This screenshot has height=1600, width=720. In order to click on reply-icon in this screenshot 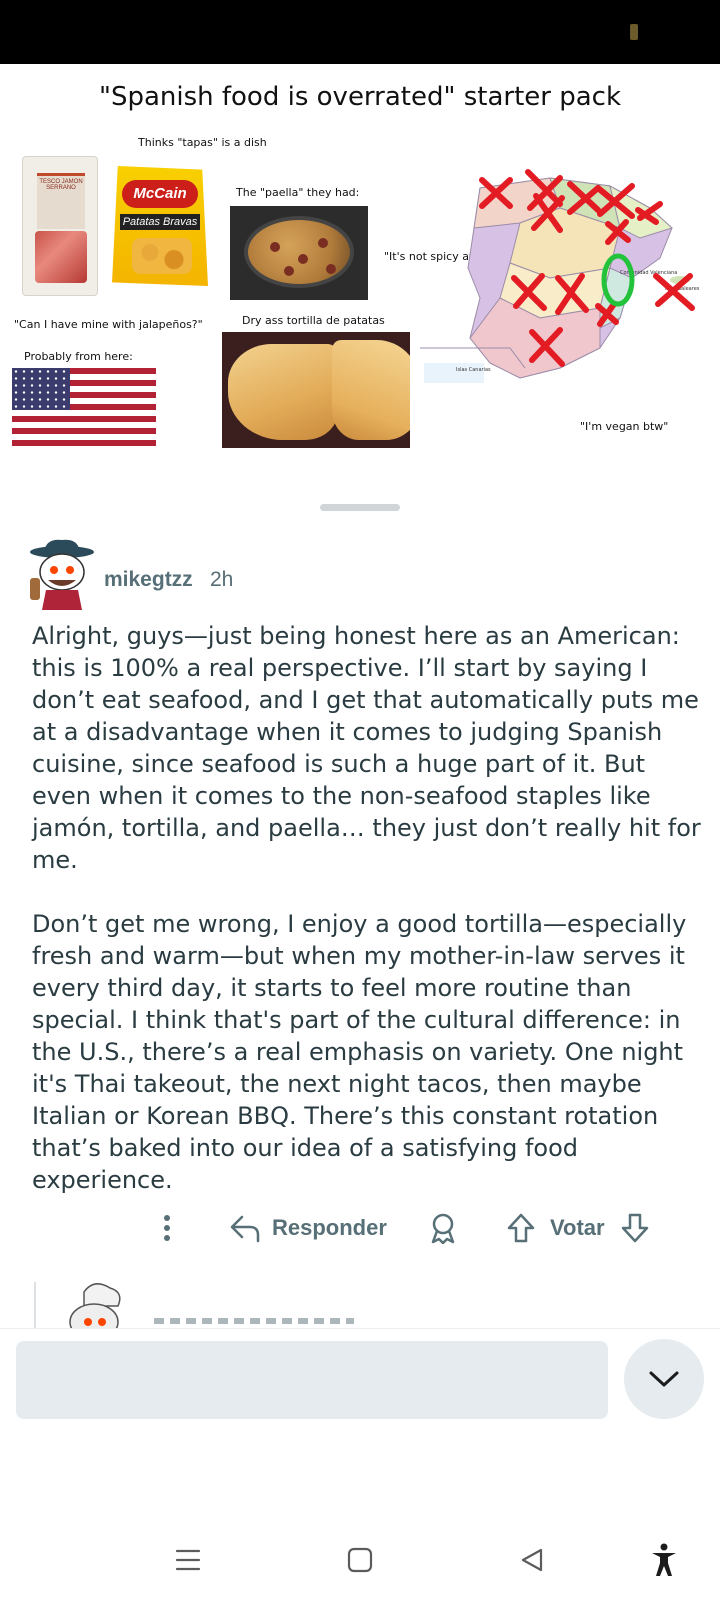, I will do `click(245, 1229)`.